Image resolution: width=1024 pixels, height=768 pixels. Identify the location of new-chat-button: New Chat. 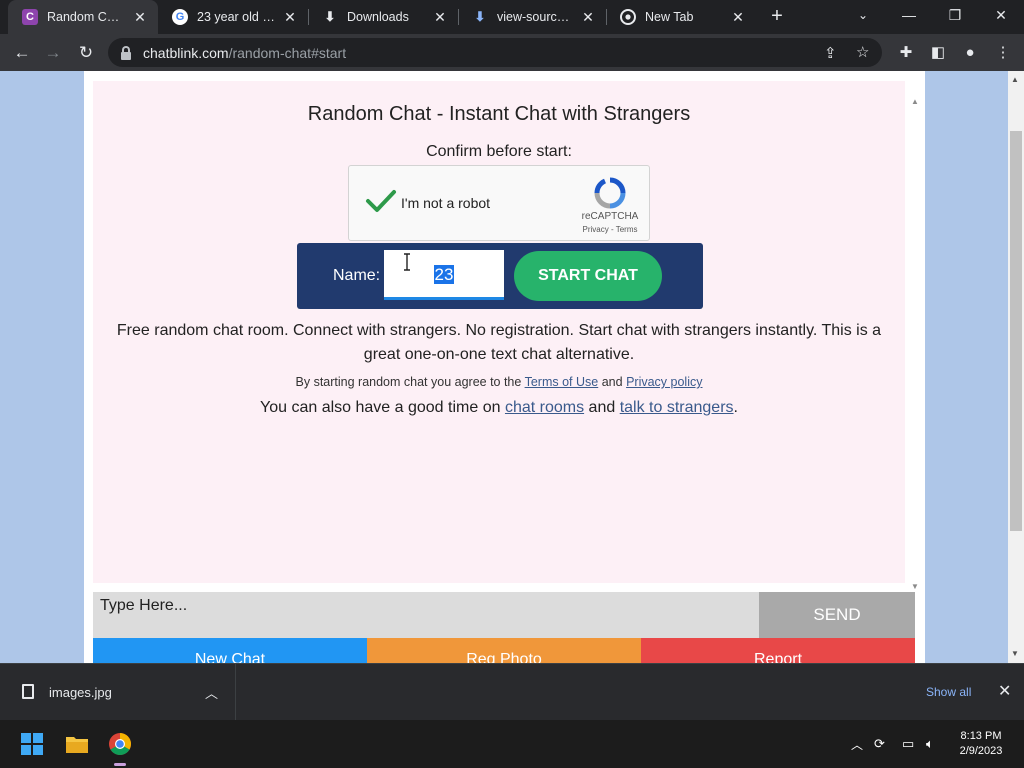
(230, 650).